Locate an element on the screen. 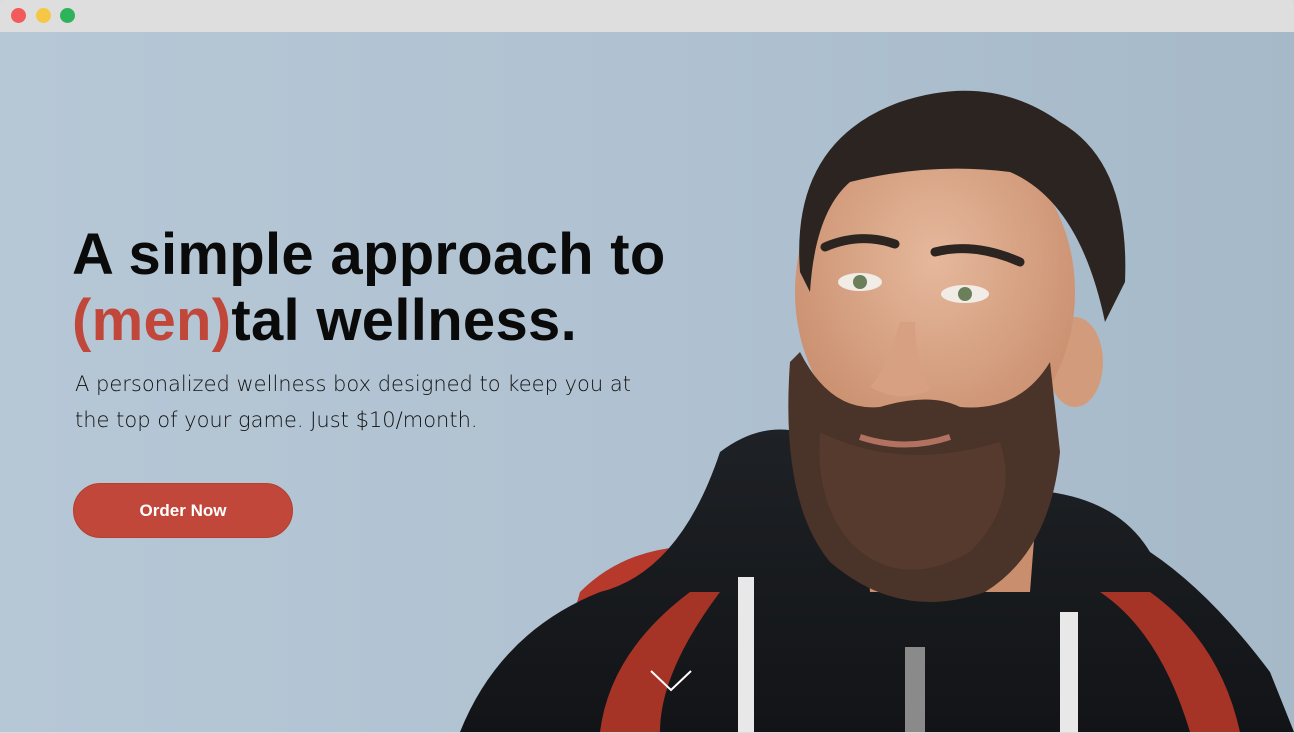 The width and height of the screenshot is (1294, 733). close-window-button is located at coordinates (18, 15).